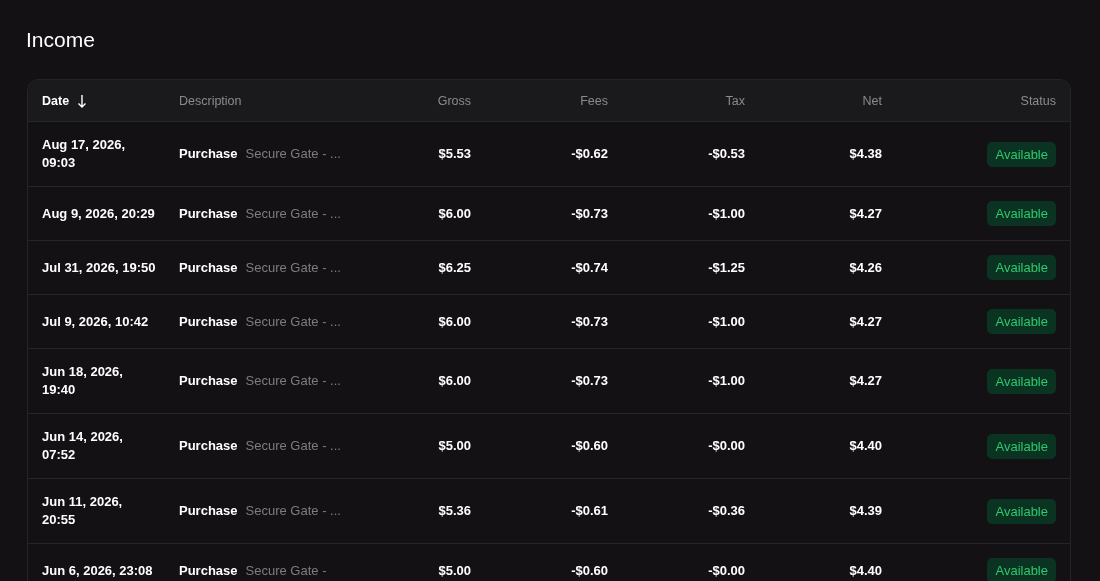  What do you see at coordinates (589, 154) in the screenshot?
I see `amount-cell-text: -$0.62` at bounding box center [589, 154].